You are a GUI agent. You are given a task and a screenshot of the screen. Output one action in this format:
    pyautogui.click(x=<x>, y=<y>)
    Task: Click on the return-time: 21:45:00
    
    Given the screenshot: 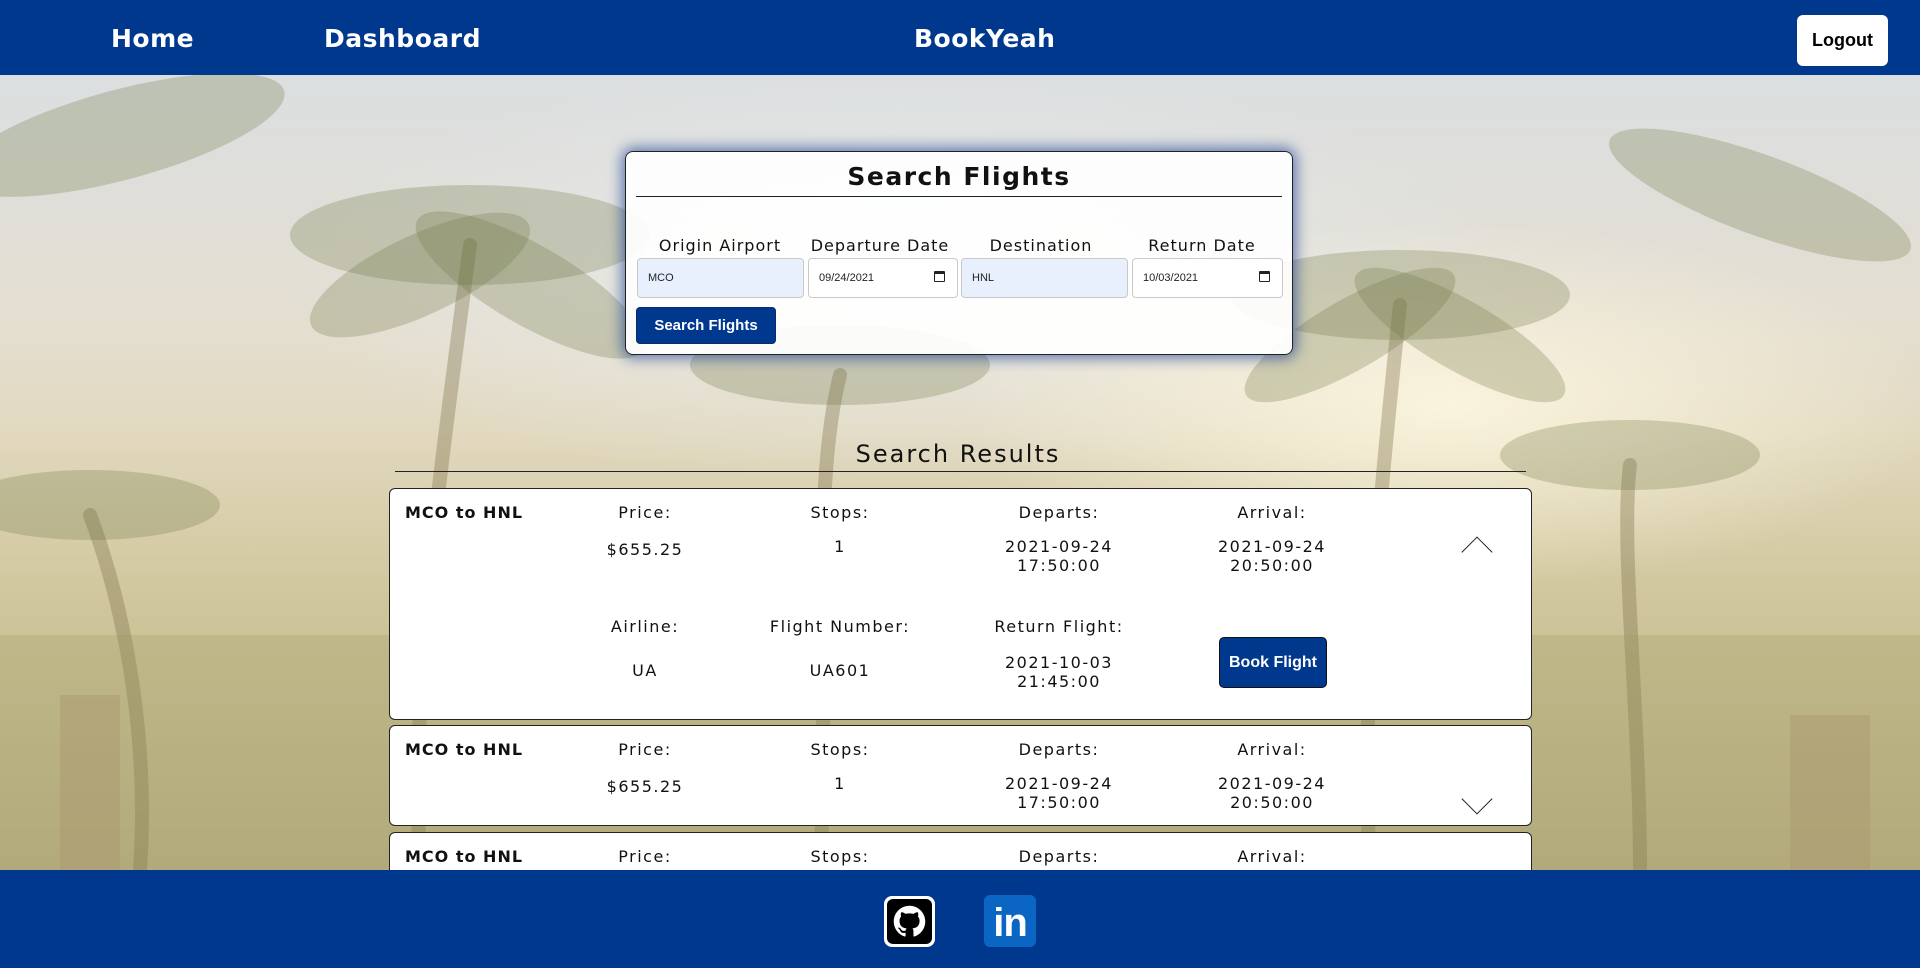 What is the action you would take?
    pyautogui.click(x=1059, y=681)
    